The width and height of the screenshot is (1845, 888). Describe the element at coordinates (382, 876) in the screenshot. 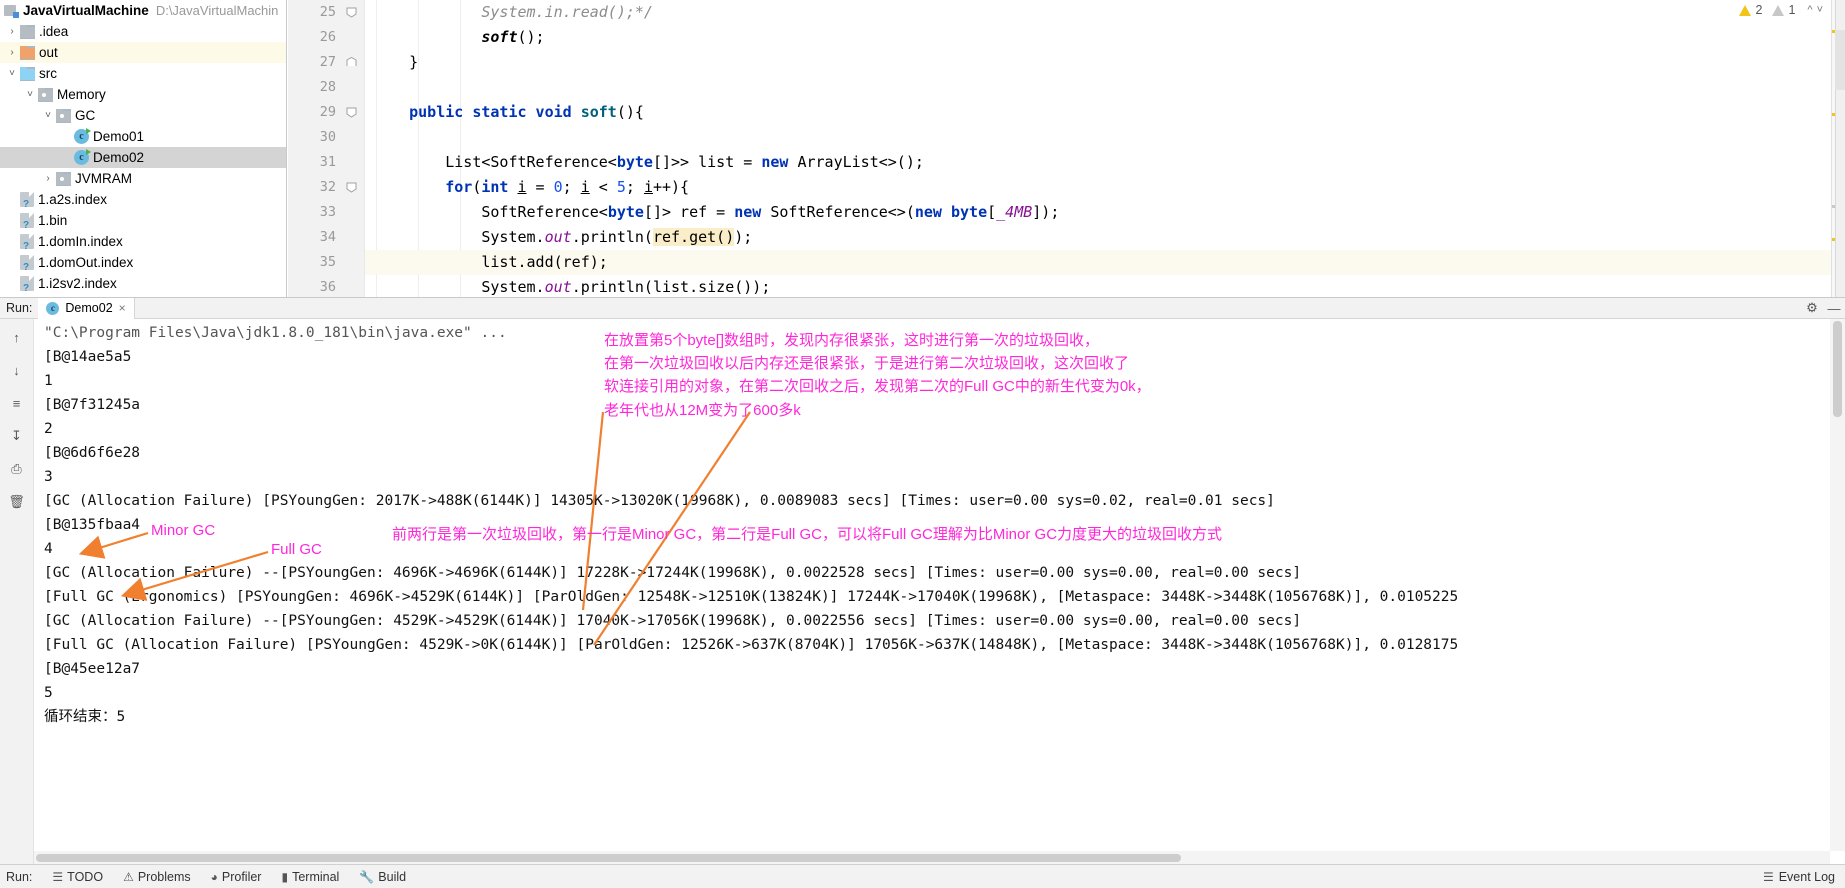

I see `status-item-build: 🔧 Build` at that location.